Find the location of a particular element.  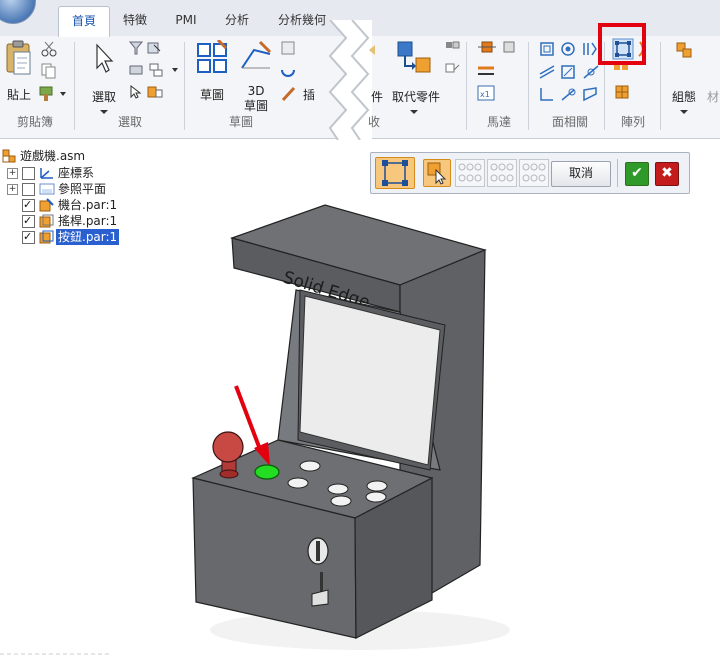

checkmark-icon: ✔ is located at coordinates (637, 173).